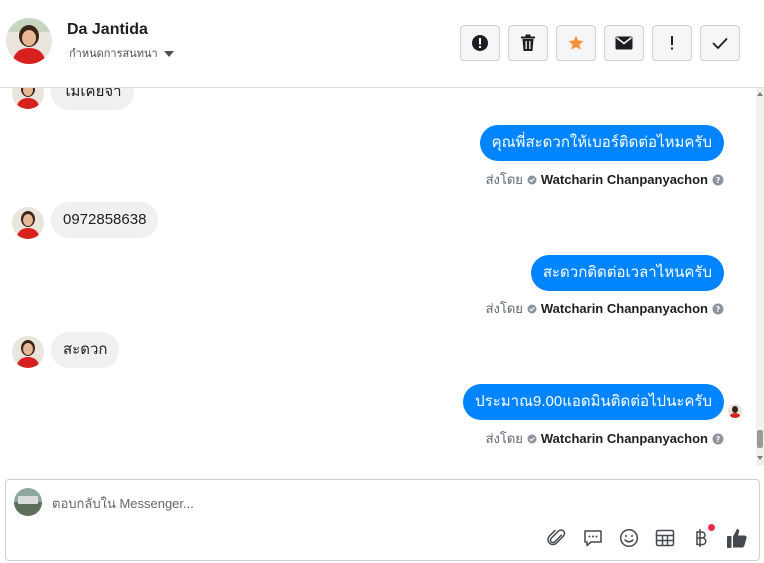  Describe the element at coordinates (168, 53) in the screenshot. I see `caret-down-icon` at that location.